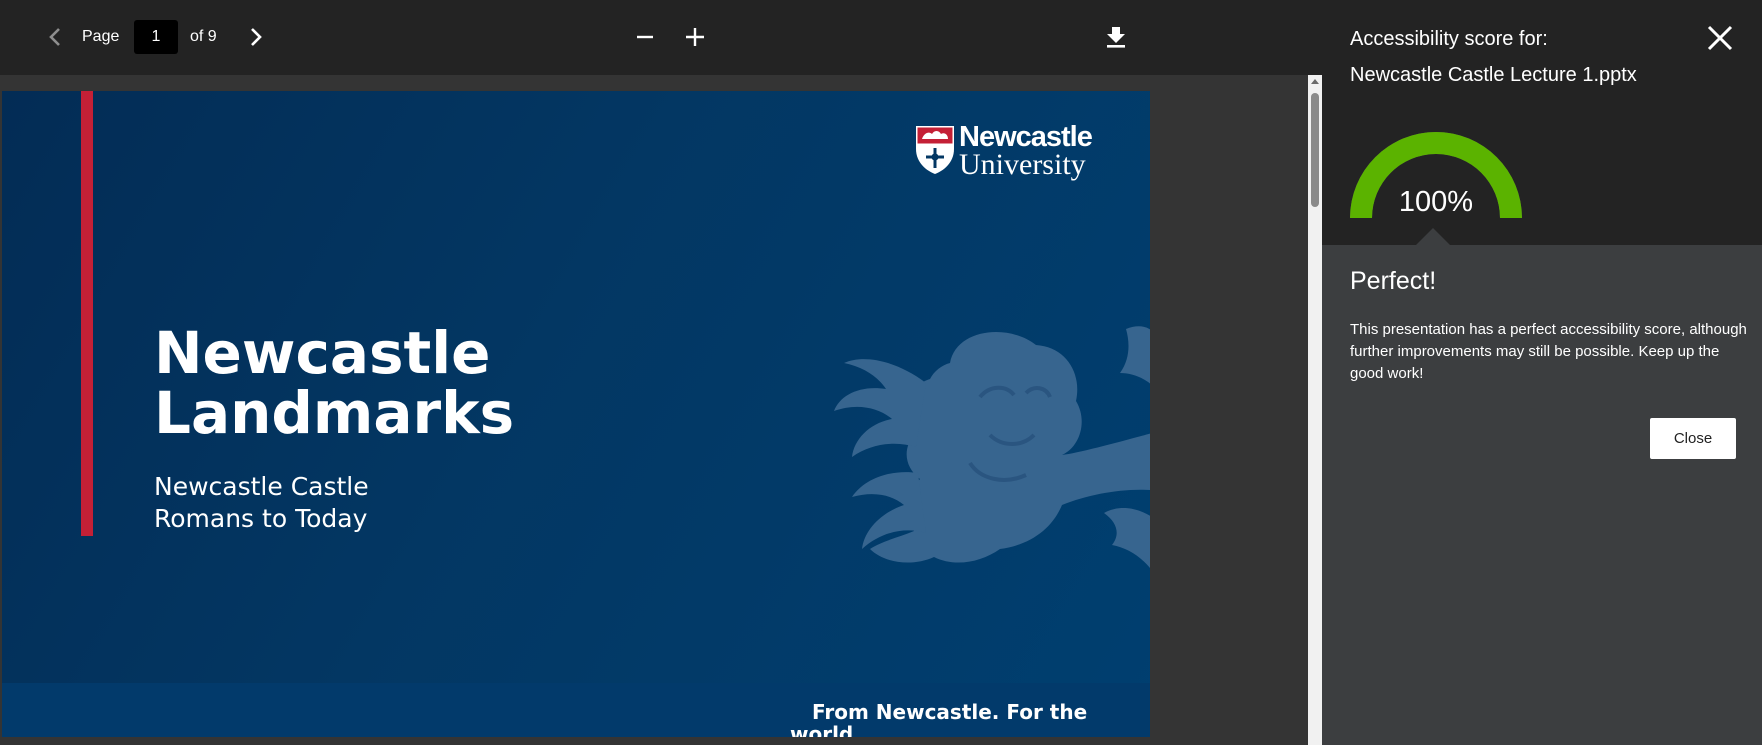 The width and height of the screenshot is (1762, 745). Describe the element at coordinates (1022, 164) in the screenshot. I see `logo-wordmark-line2: University` at that location.